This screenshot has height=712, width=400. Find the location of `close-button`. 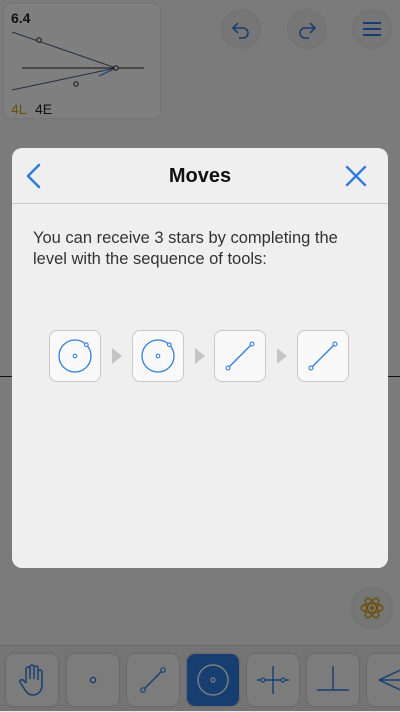

close-button is located at coordinates (356, 176).